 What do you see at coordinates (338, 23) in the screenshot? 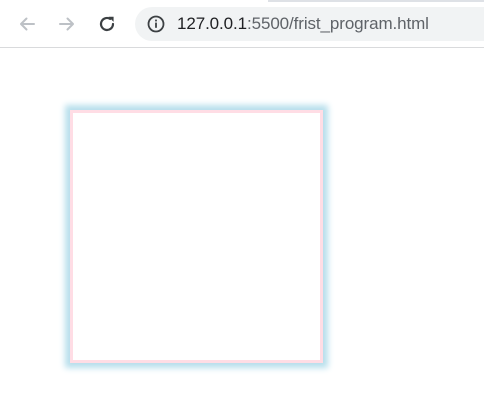
I see `url-path: :5500/frist_program.html` at bounding box center [338, 23].